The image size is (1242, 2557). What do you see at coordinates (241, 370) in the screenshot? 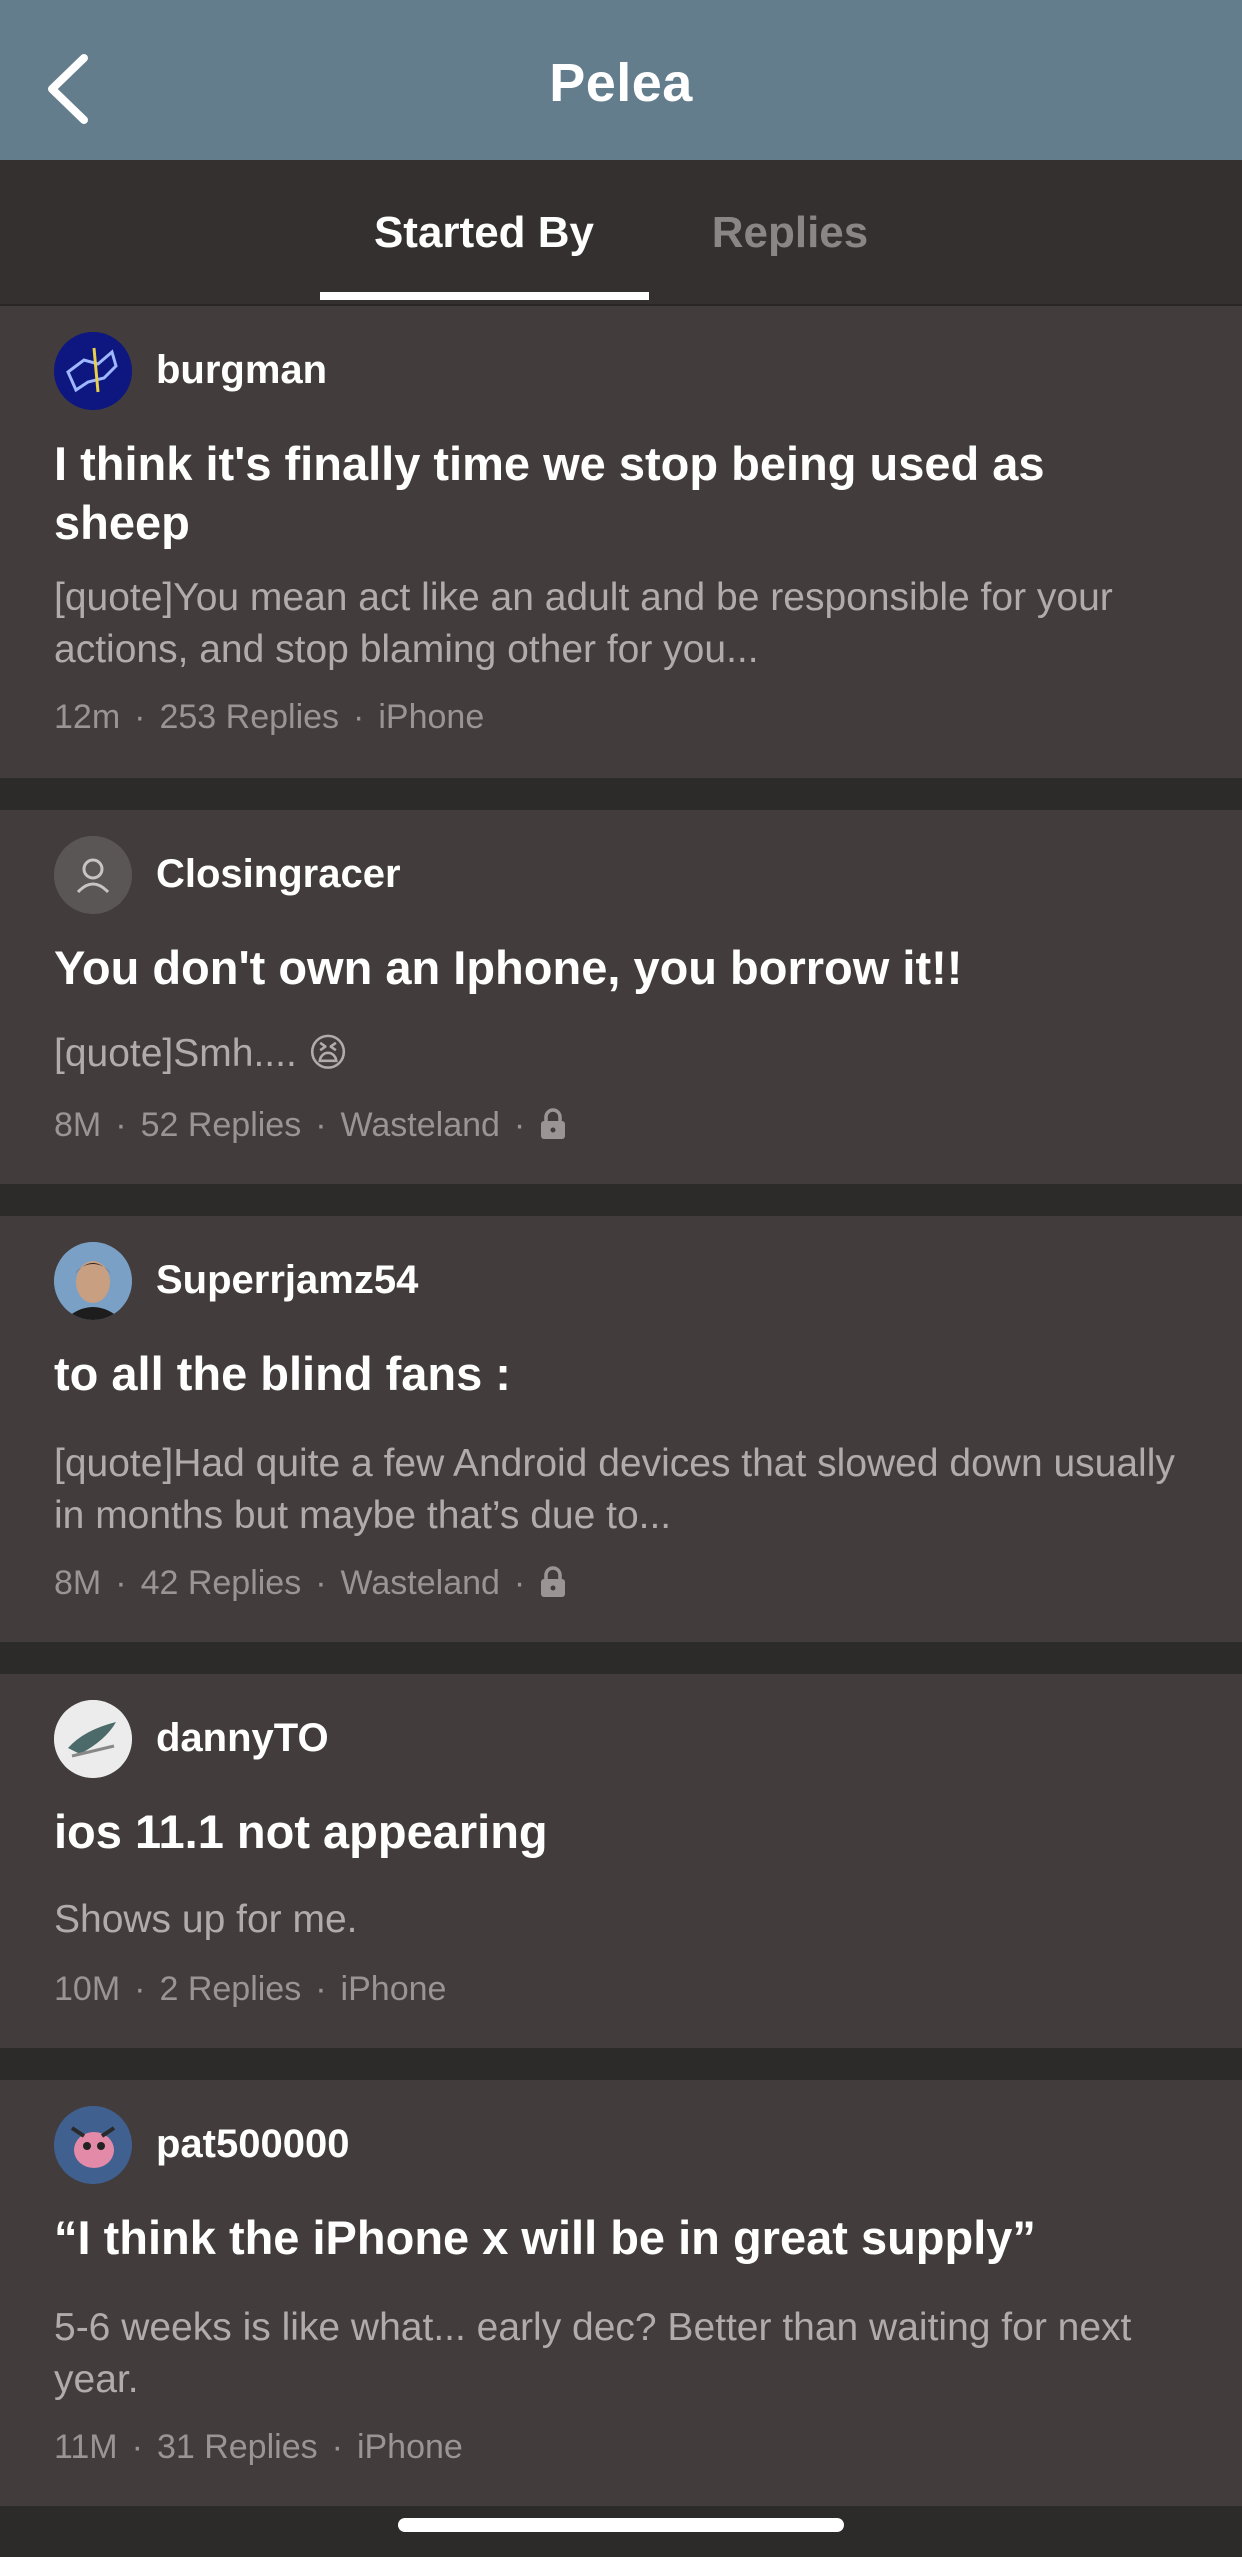
I see `post-author: burgman` at bounding box center [241, 370].